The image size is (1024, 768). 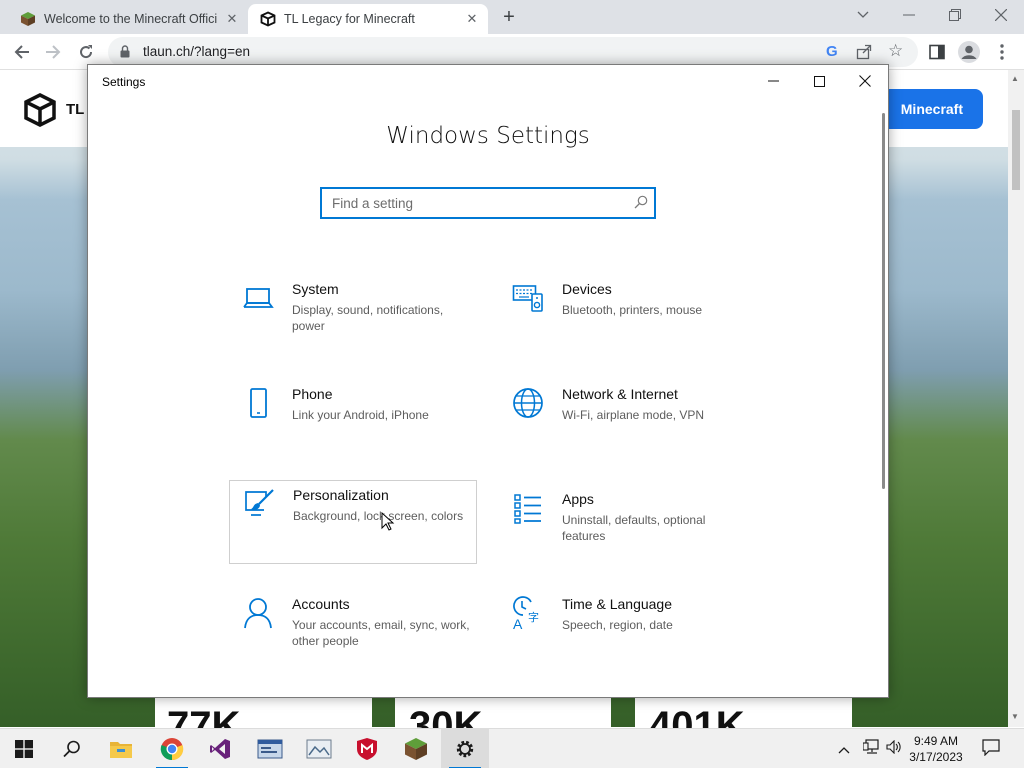 I want to click on mcafee-shield-icon, so click(x=367, y=749).